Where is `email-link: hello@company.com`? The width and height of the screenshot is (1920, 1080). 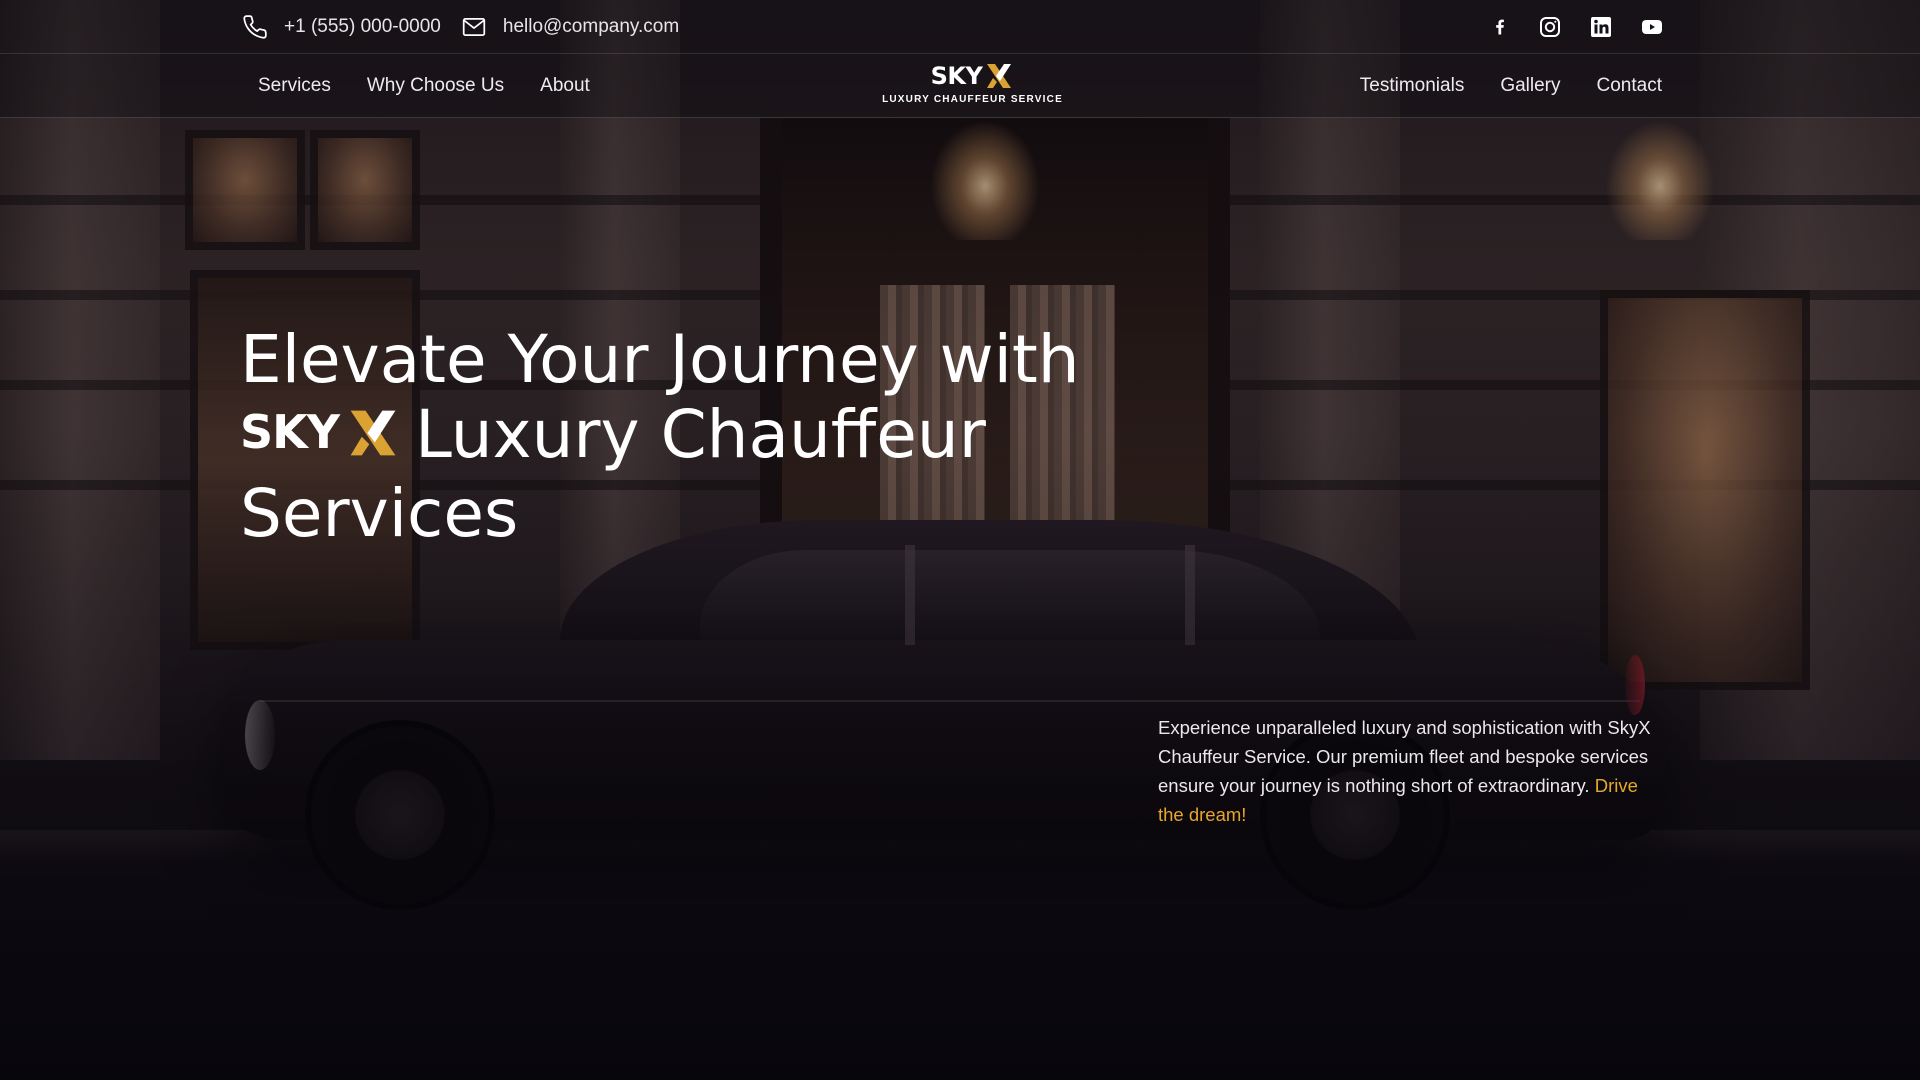
email-link: hello@company.com is located at coordinates (570, 27).